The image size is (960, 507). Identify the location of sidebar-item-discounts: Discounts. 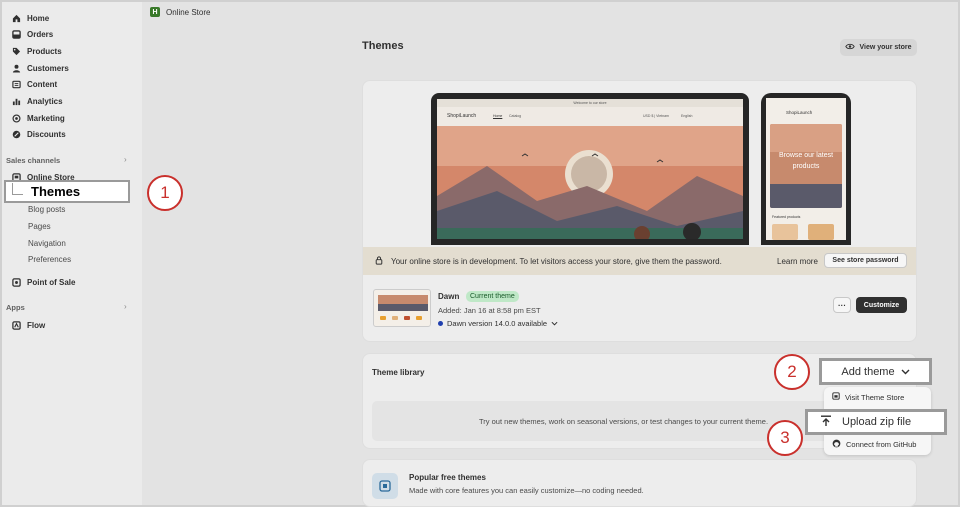
(39, 134).